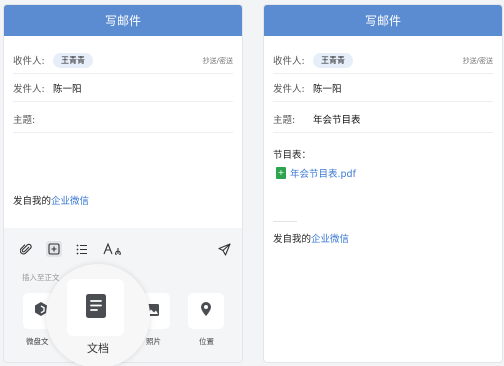 This screenshot has width=504, height=366. I want to click on insert-icon, so click(54, 249).